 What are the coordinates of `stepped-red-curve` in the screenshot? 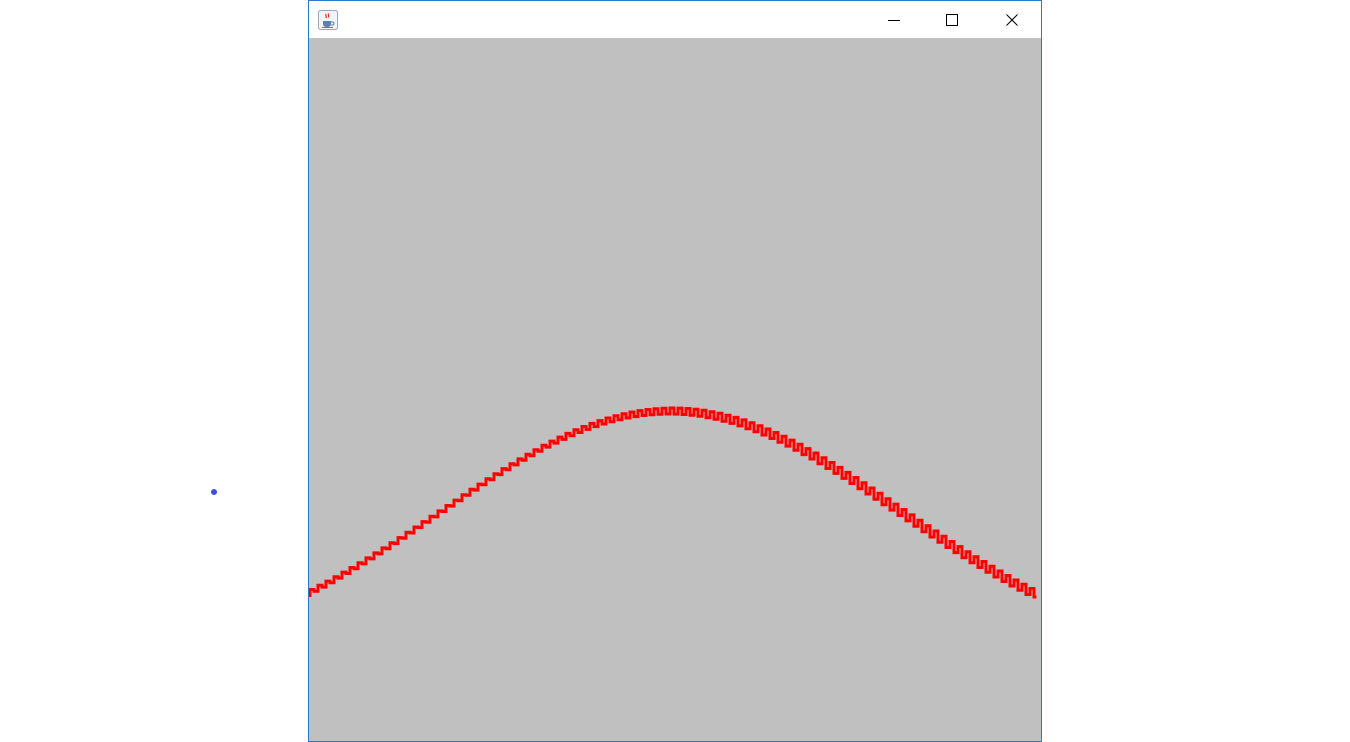 It's located at (673, 502).